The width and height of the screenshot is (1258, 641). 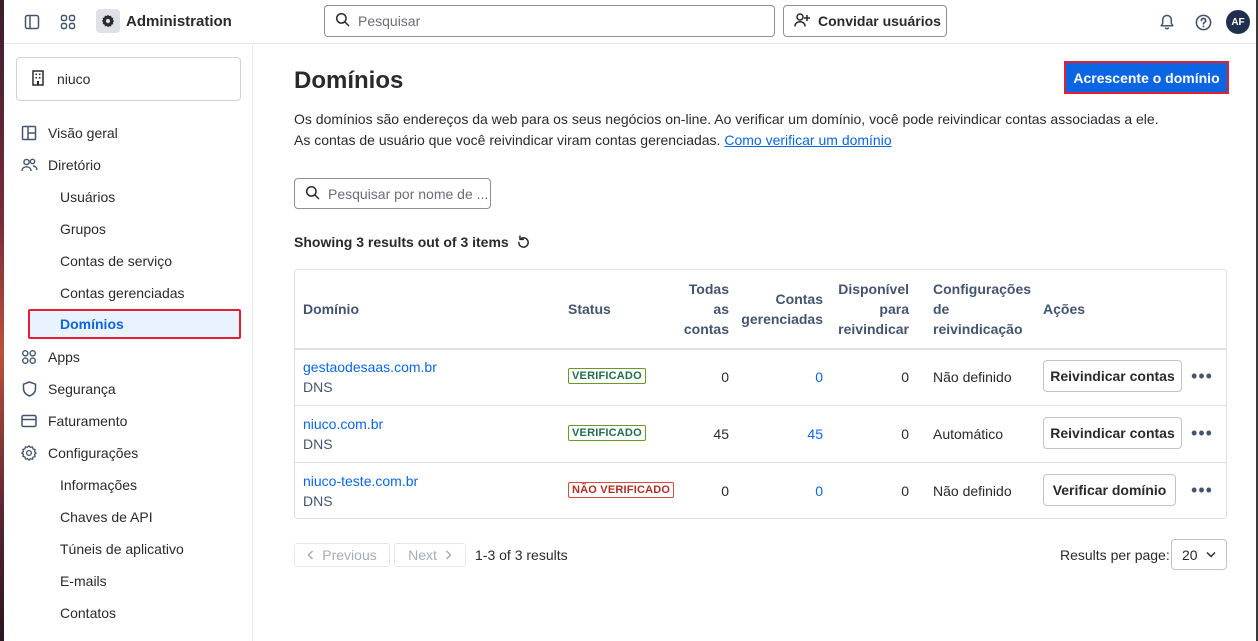 What do you see at coordinates (370, 367) in the screenshot?
I see `domain-link: gestaodesaas.com.br` at bounding box center [370, 367].